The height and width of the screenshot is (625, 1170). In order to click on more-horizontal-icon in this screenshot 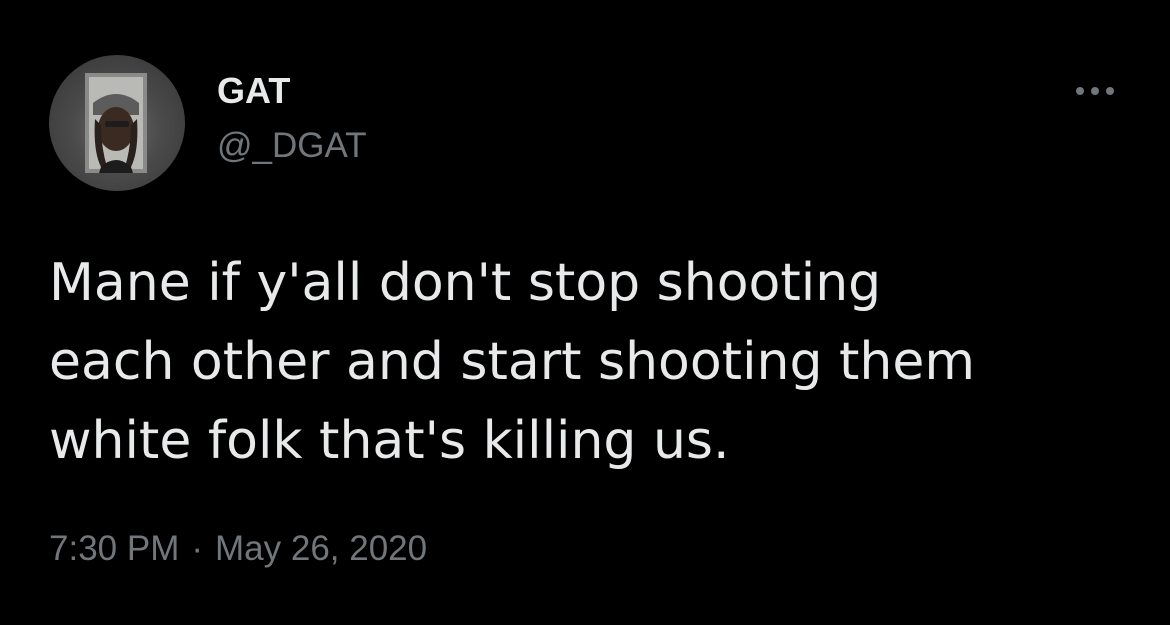, I will do `click(1095, 91)`.